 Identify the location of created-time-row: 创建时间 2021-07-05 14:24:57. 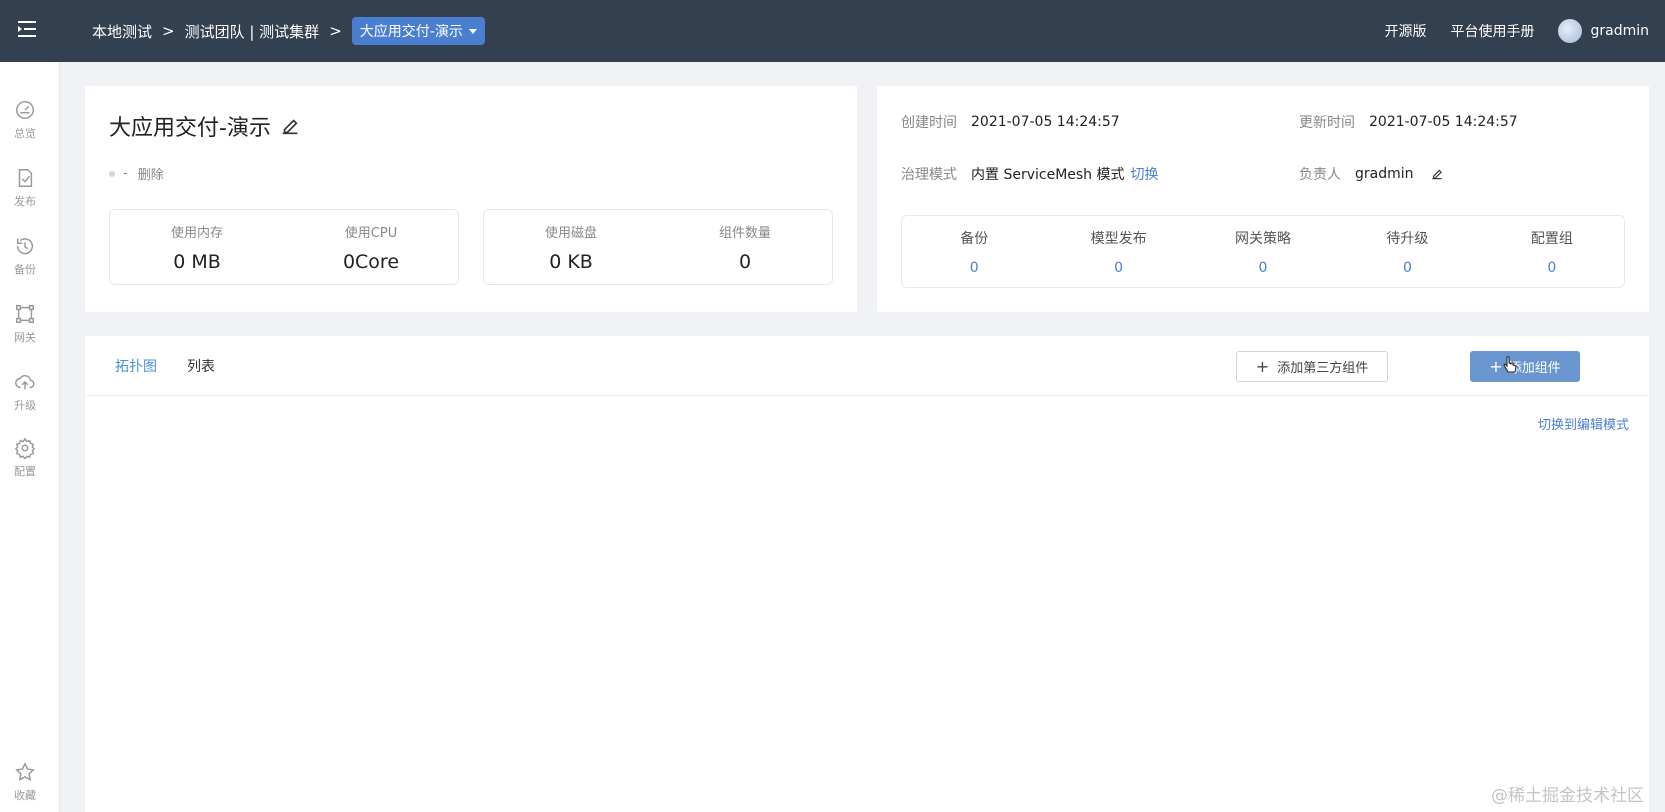
(1010, 122).